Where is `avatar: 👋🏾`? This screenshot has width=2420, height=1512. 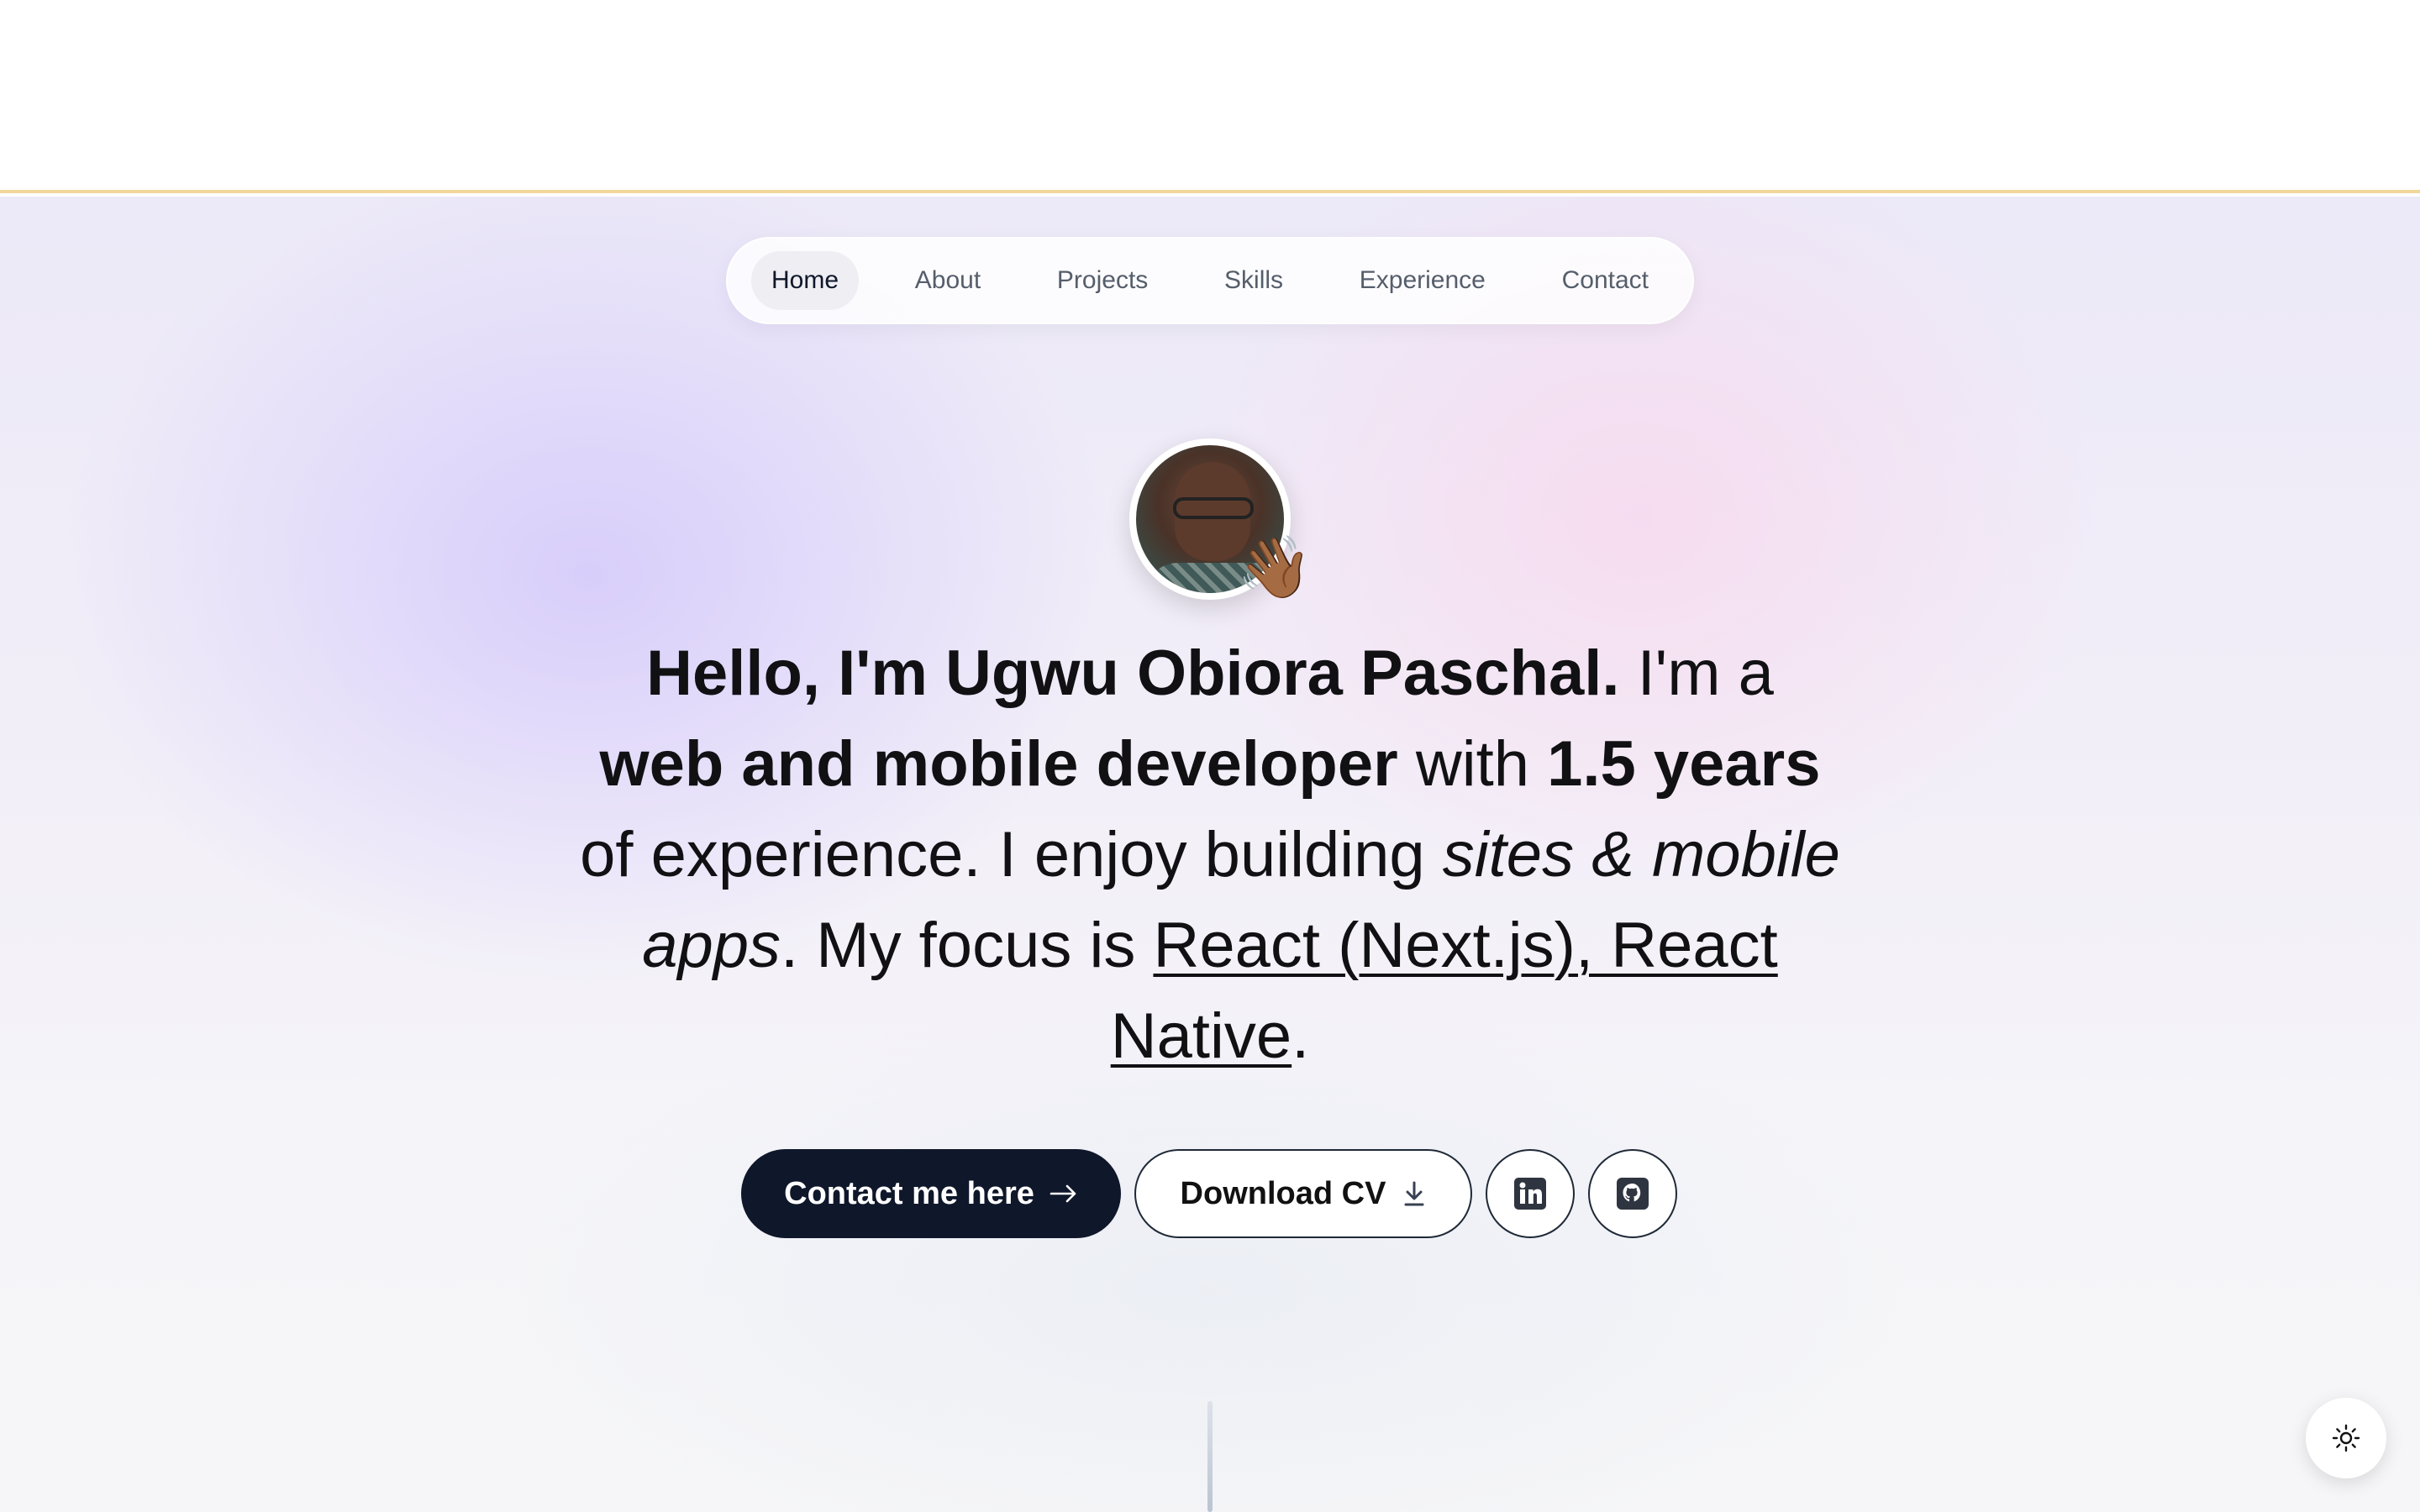
avatar: 👋🏾 is located at coordinates (1221, 519).